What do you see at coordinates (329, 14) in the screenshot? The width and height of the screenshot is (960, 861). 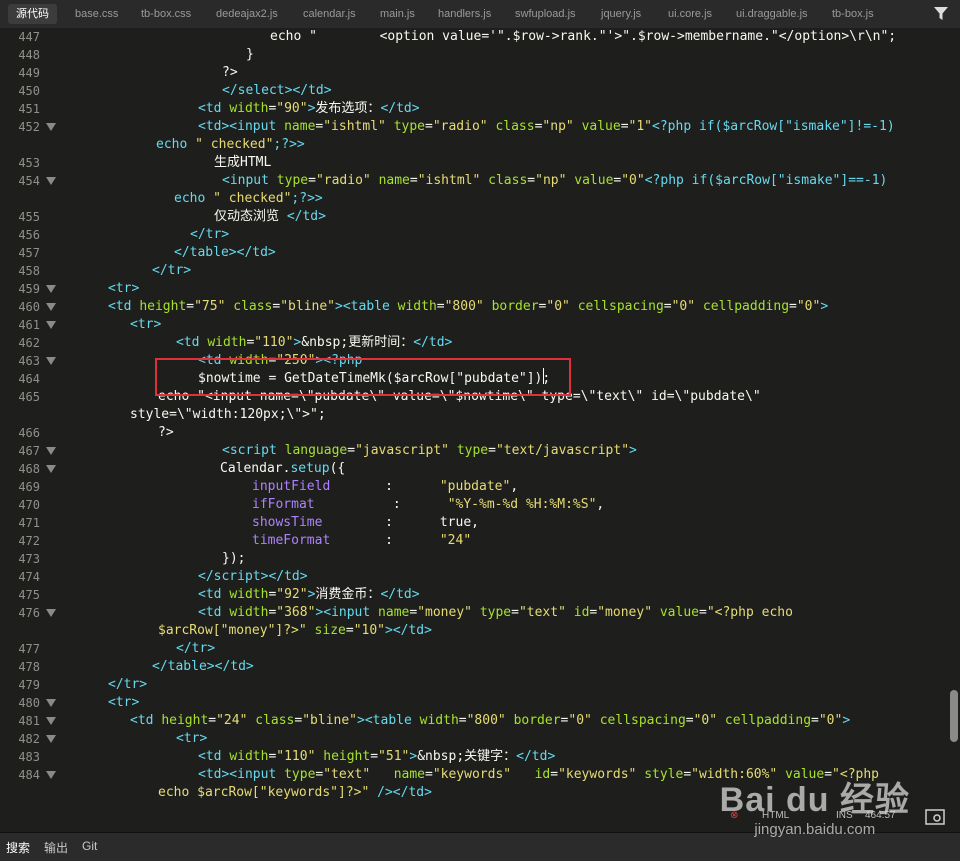 I see `tab-calendar-js: calendar.js` at bounding box center [329, 14].